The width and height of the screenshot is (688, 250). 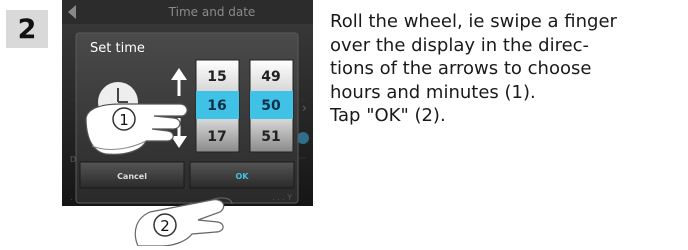 What do you see at coordinates (117, 48) in the screenshot?
I see `dialog-title: Set time` at bounding box center [117, 48].